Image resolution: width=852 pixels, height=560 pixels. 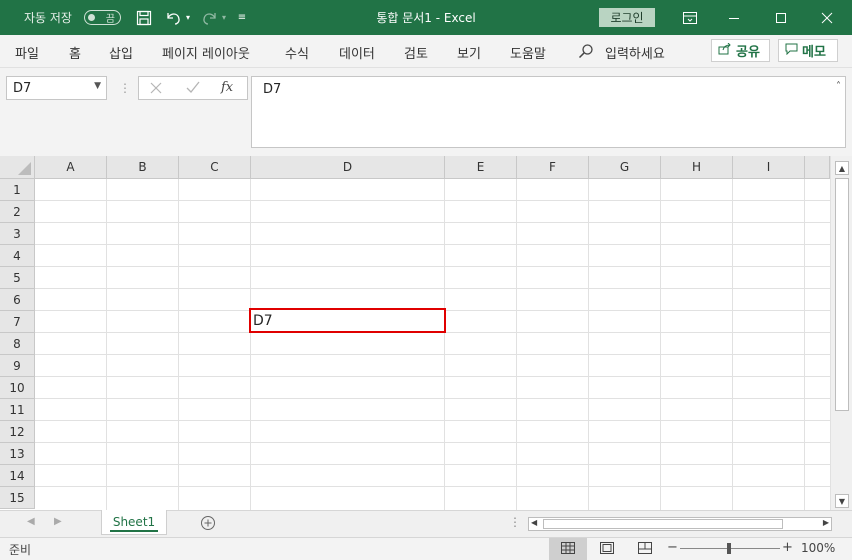 What do you see at coordinates (672, 547) in the screenshot?
I see `zoom-out-icon: −` at bounding box center [672, 547].